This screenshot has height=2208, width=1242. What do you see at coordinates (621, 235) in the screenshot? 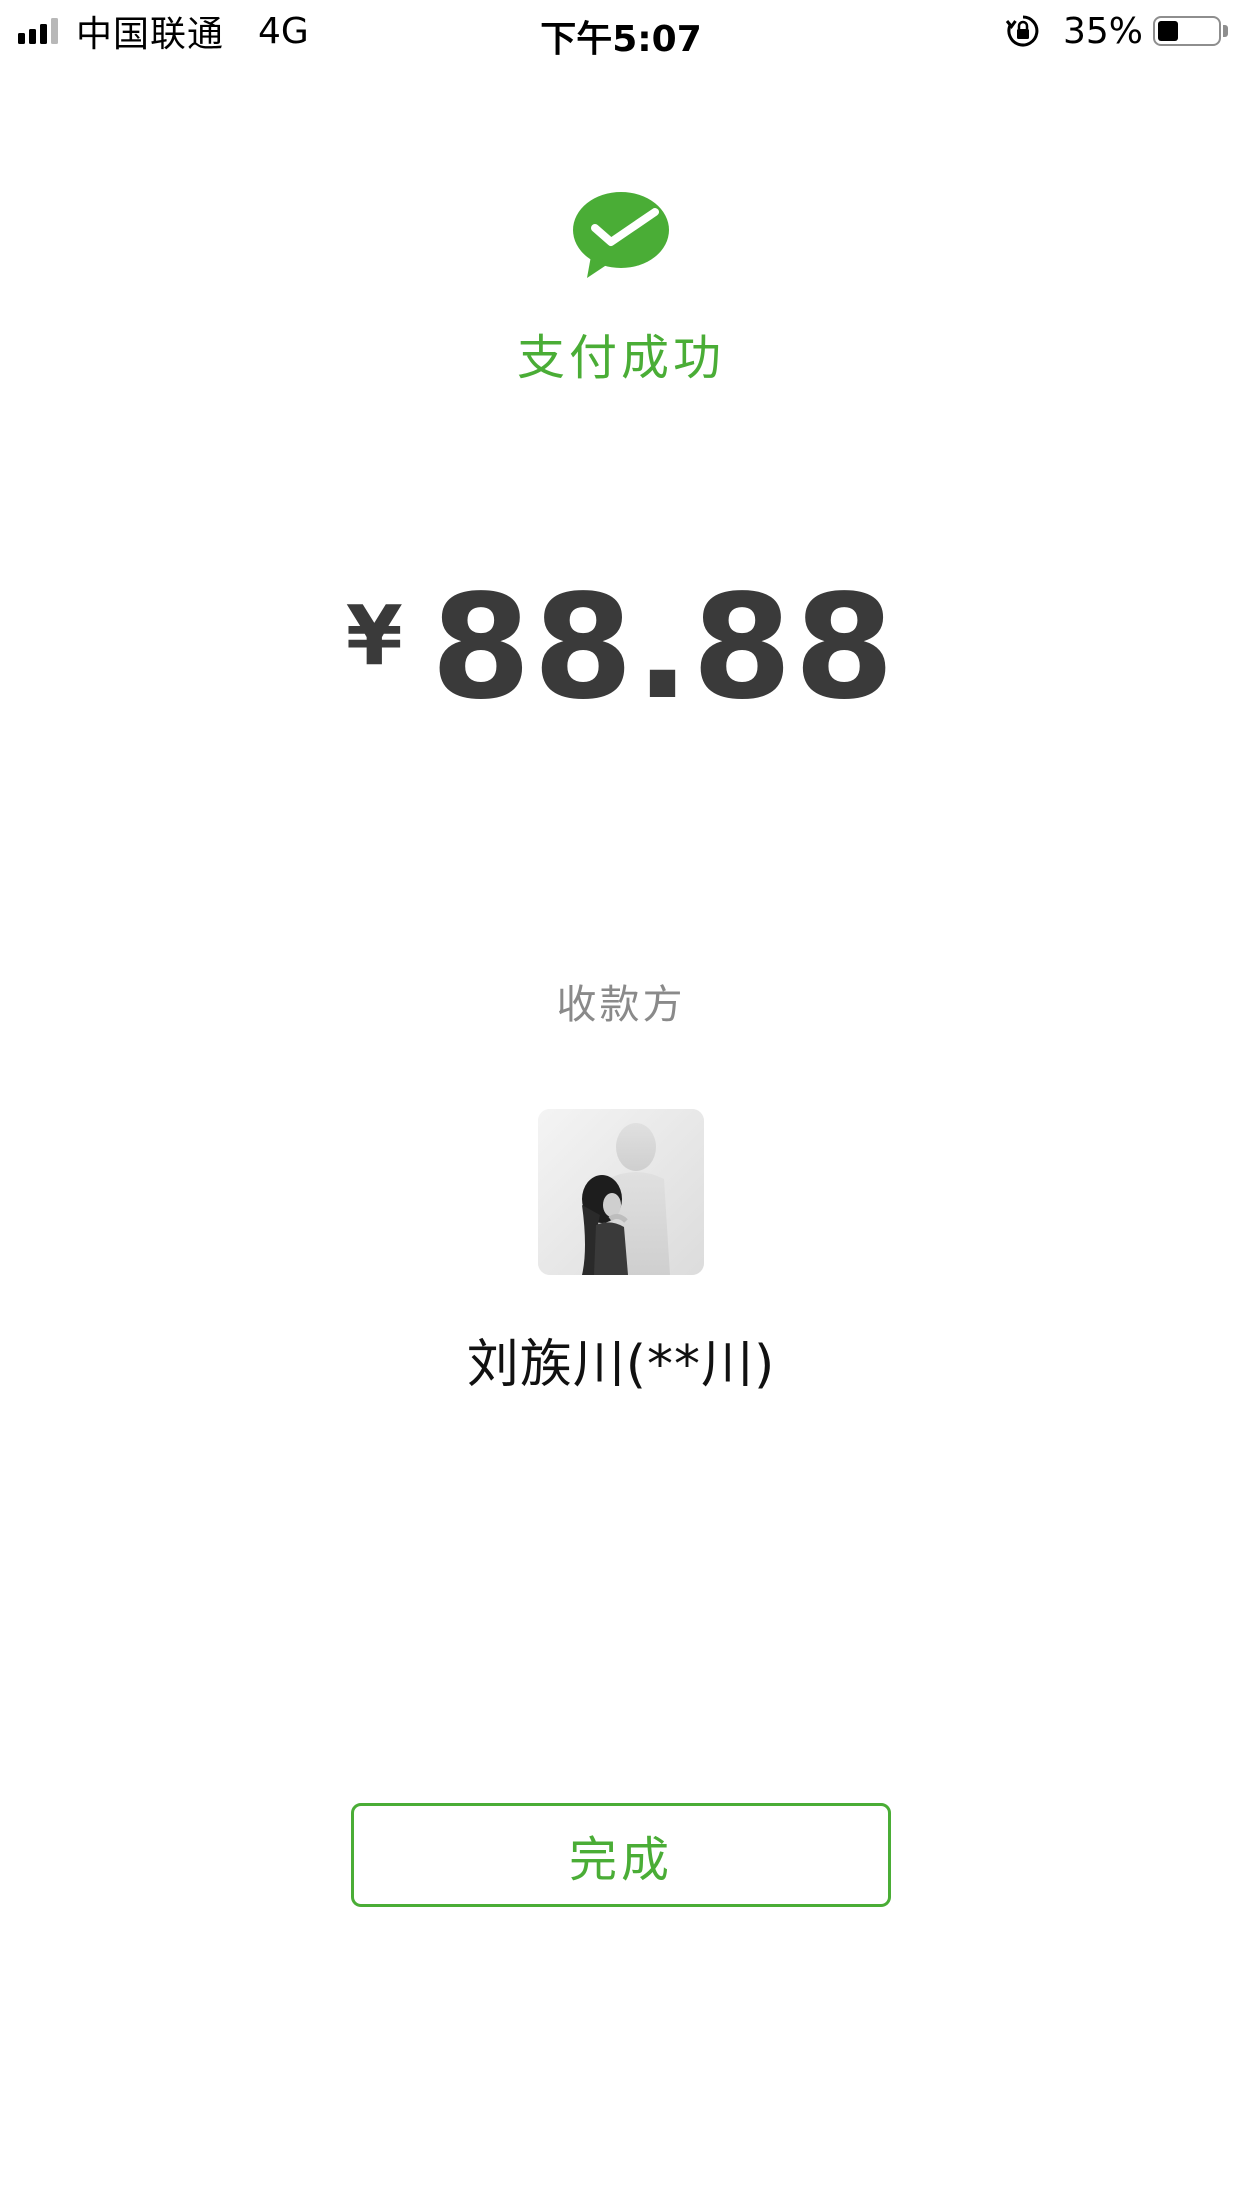
I see `wechat-pay-success-icon` at bounding box center [621, 235].